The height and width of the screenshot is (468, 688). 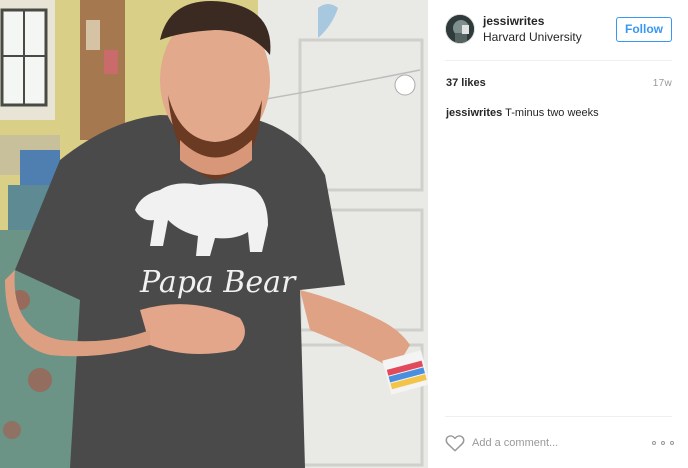 I want to click on caption: jessiwrites T-minus two weeks, so click(x=561, y=113).